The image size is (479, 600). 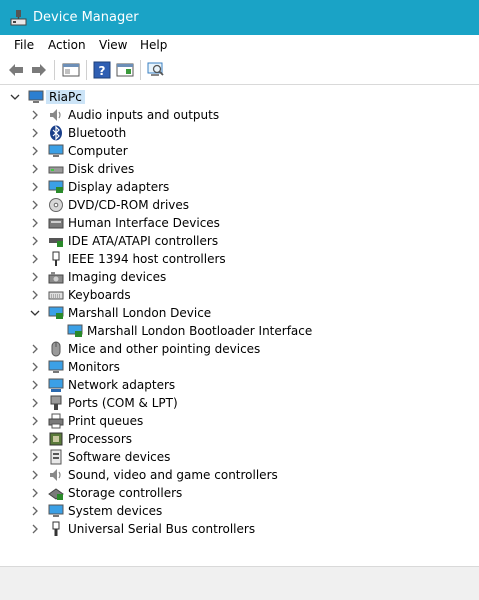 I want to click on keyboard-icon, so click(x=56, y=295).